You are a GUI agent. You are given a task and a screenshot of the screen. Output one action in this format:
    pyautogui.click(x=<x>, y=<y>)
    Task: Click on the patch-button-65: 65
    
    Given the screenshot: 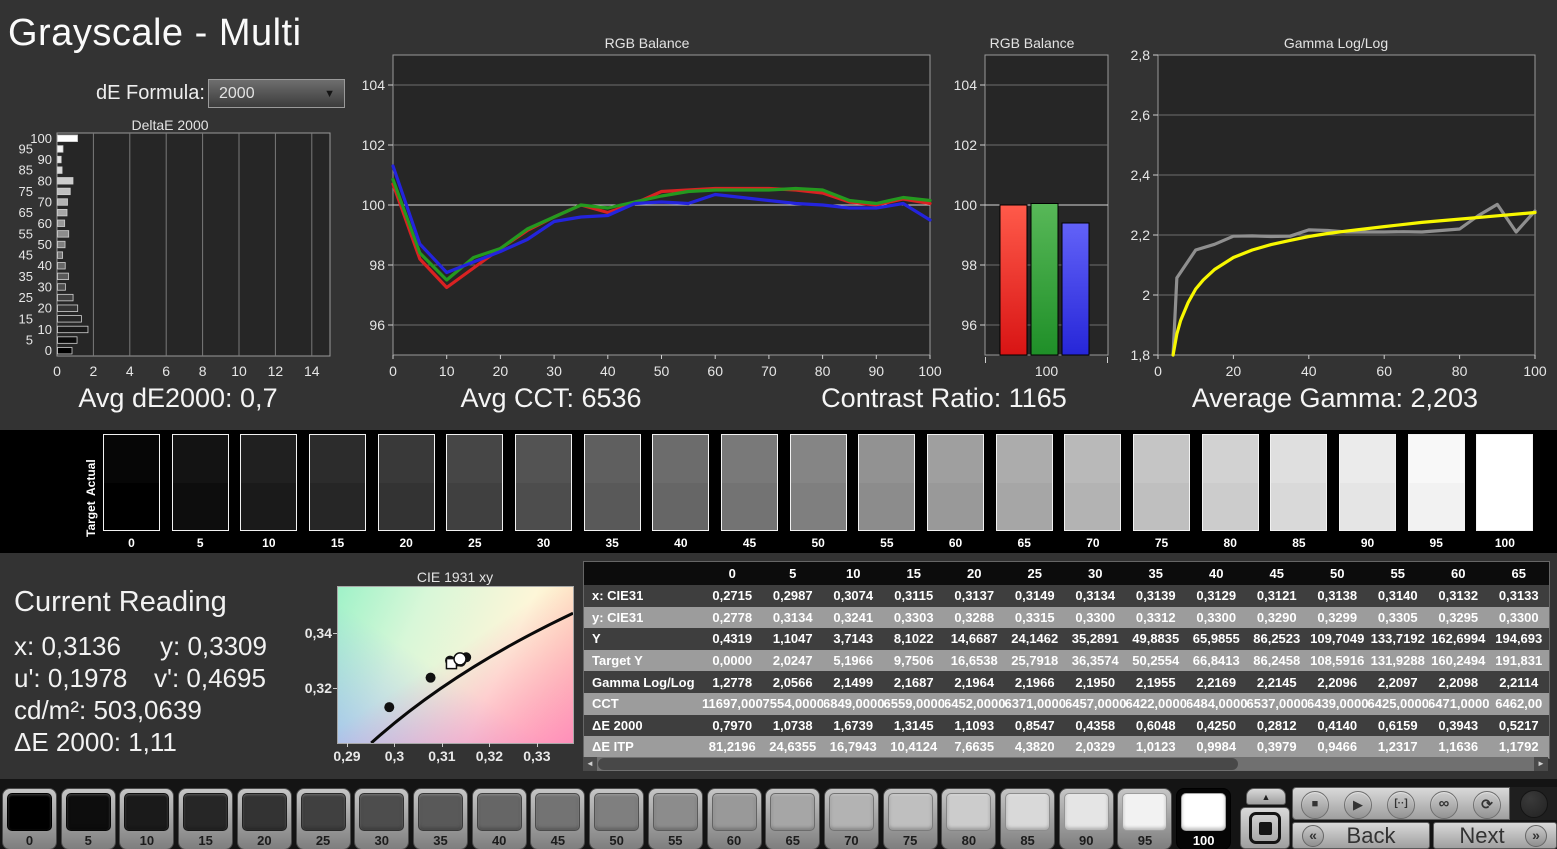 What is the action you would take?
    pyautogui.click(x=793, y=818)
    